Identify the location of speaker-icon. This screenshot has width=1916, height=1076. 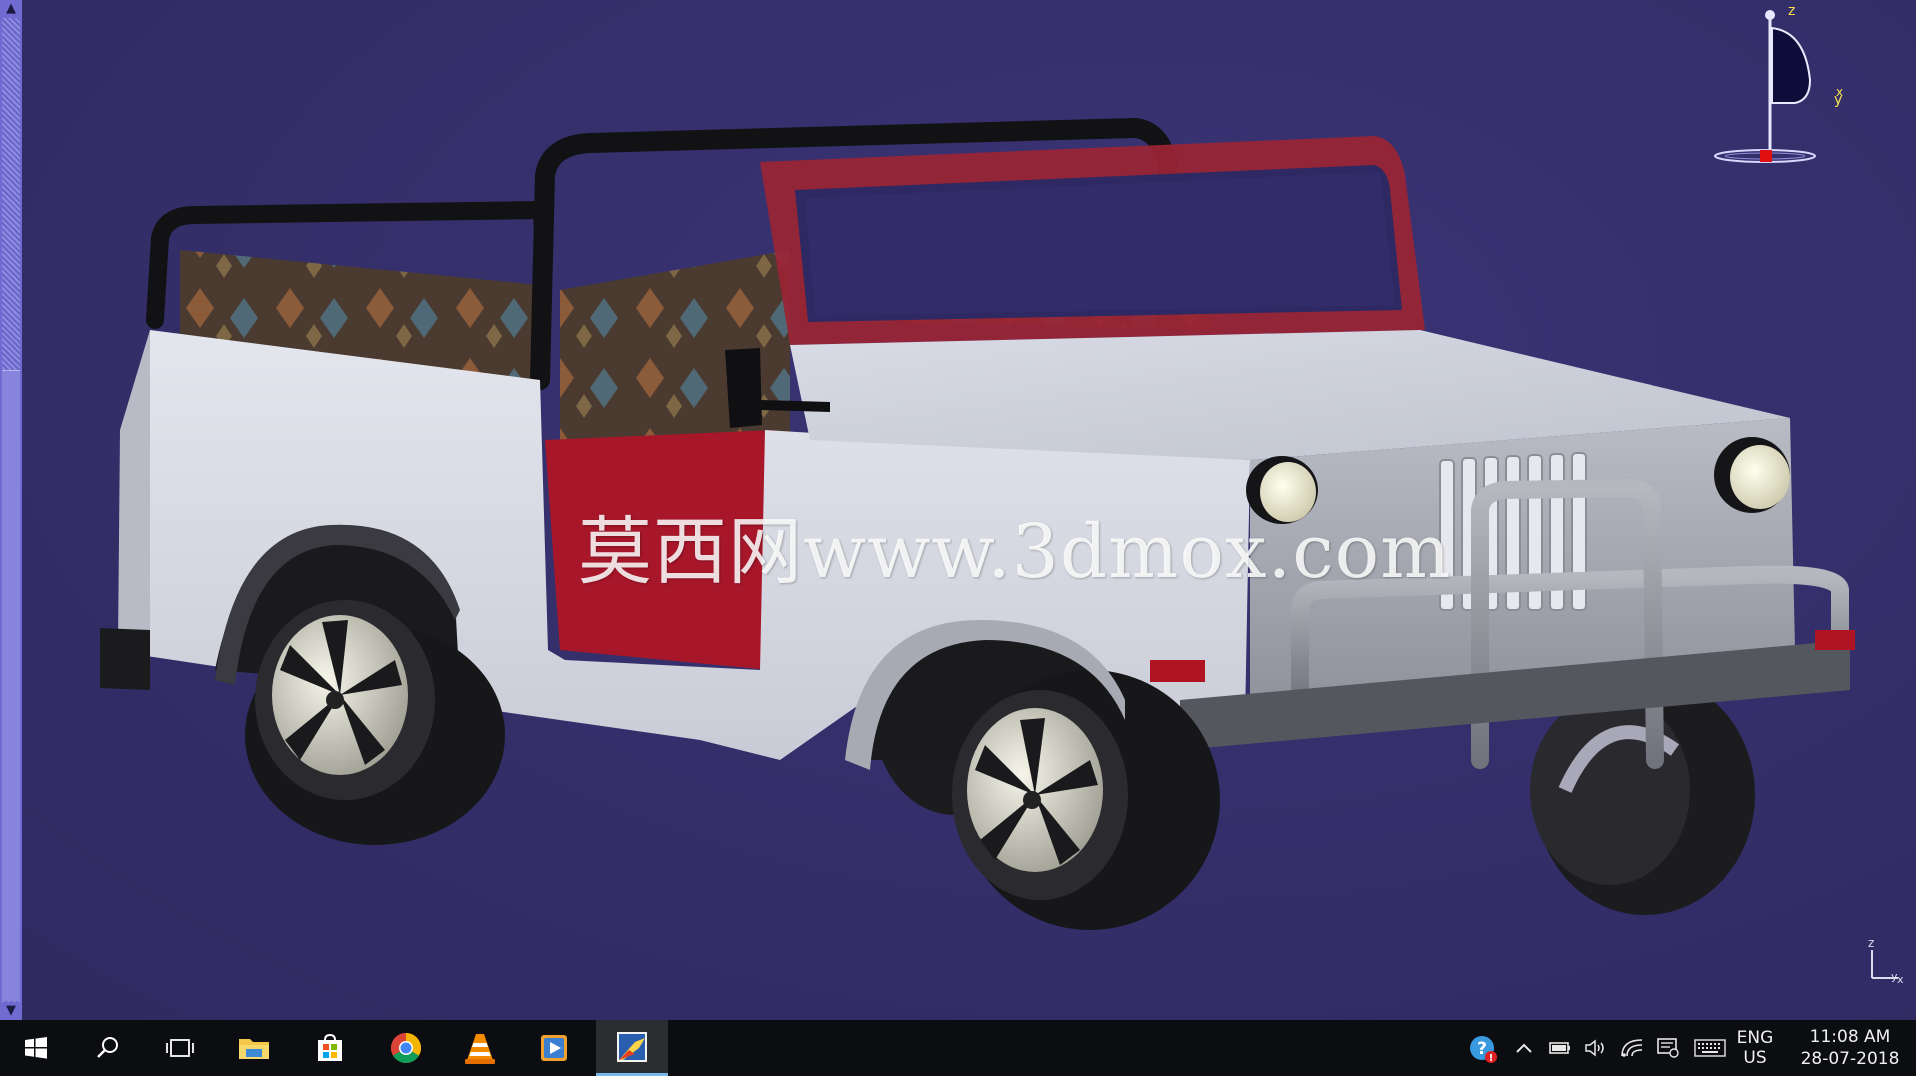
(1594, 1048).